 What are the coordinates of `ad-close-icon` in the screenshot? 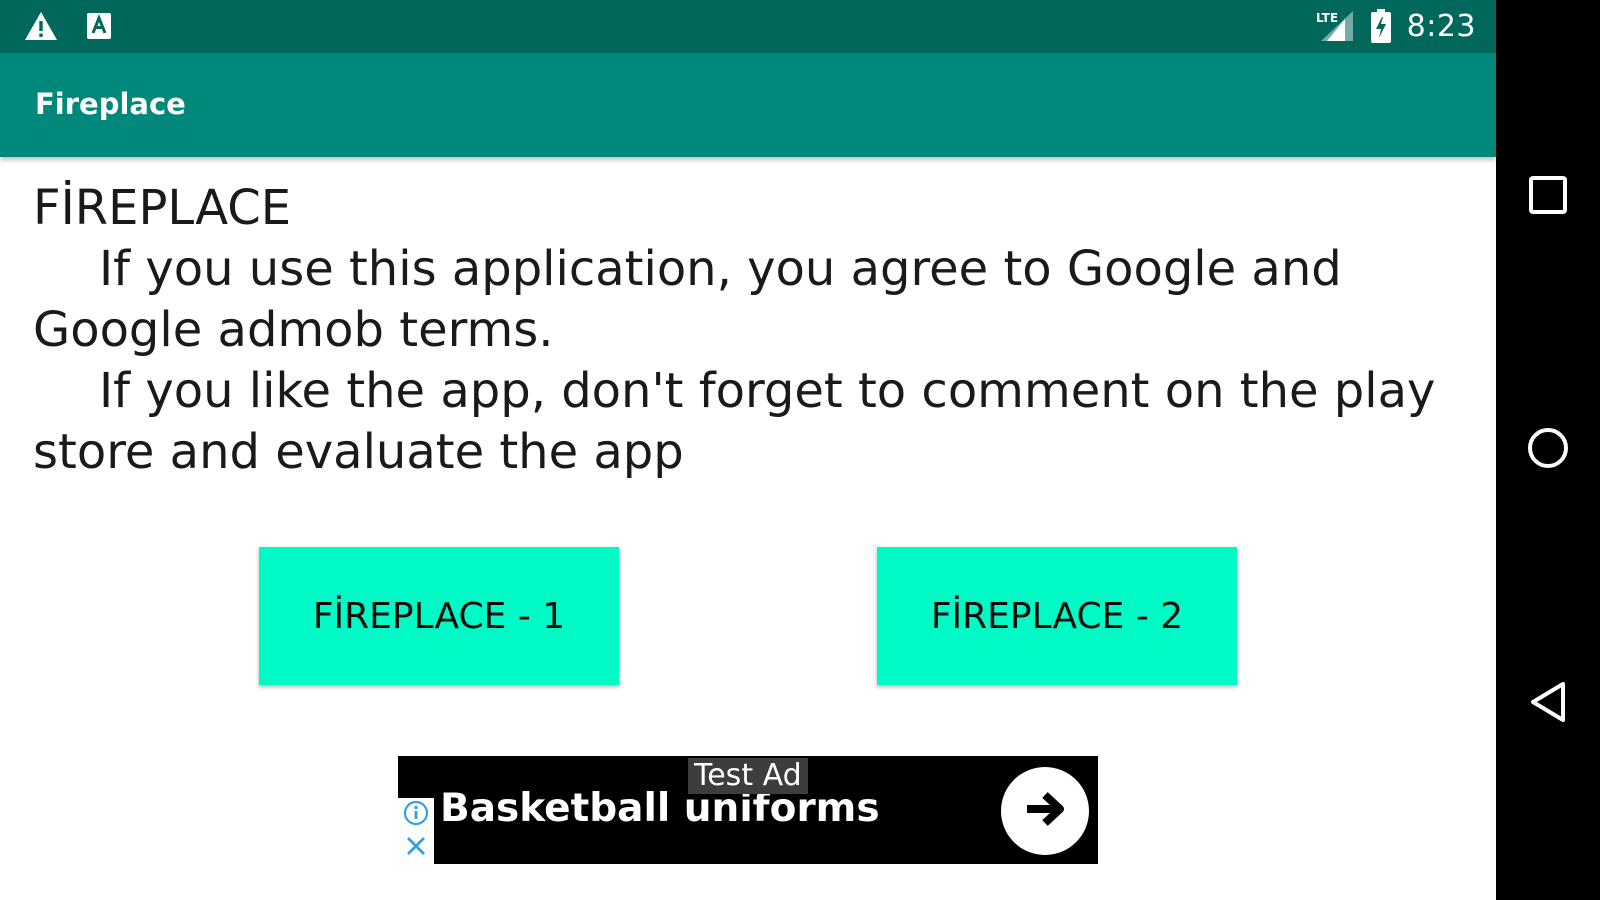 It's located at (416, 848).